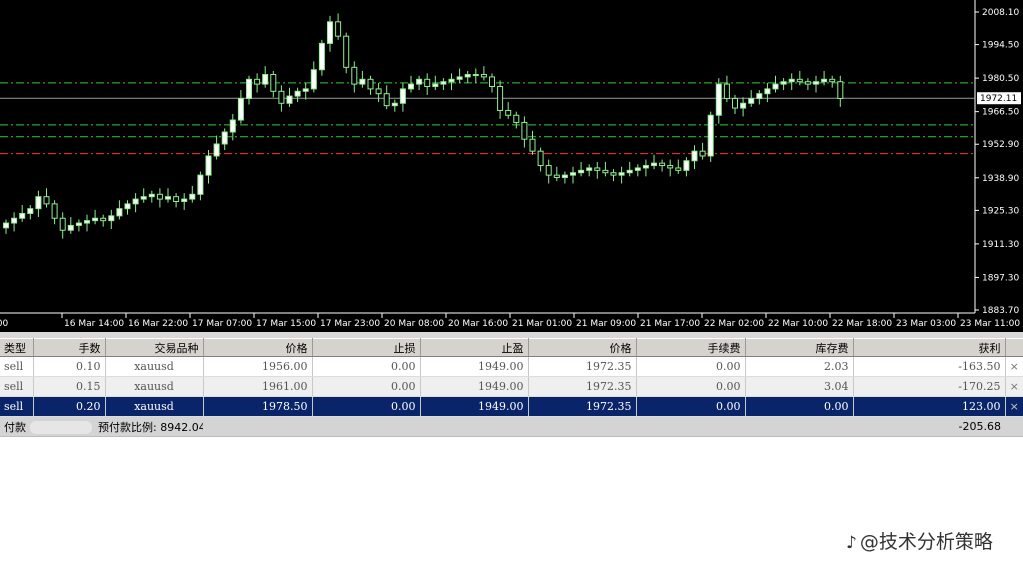 The width and height of the screenshot is (1023, 579). What do you see at coordinates (799, 366) in the screenshot?
I see `order-swap: 2.03` at bounding box center [799, 366].